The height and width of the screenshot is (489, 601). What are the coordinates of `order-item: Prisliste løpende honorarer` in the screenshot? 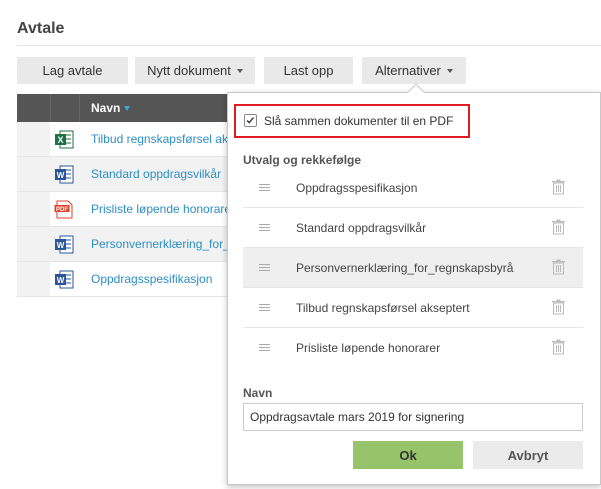 It's located at (413, 348).